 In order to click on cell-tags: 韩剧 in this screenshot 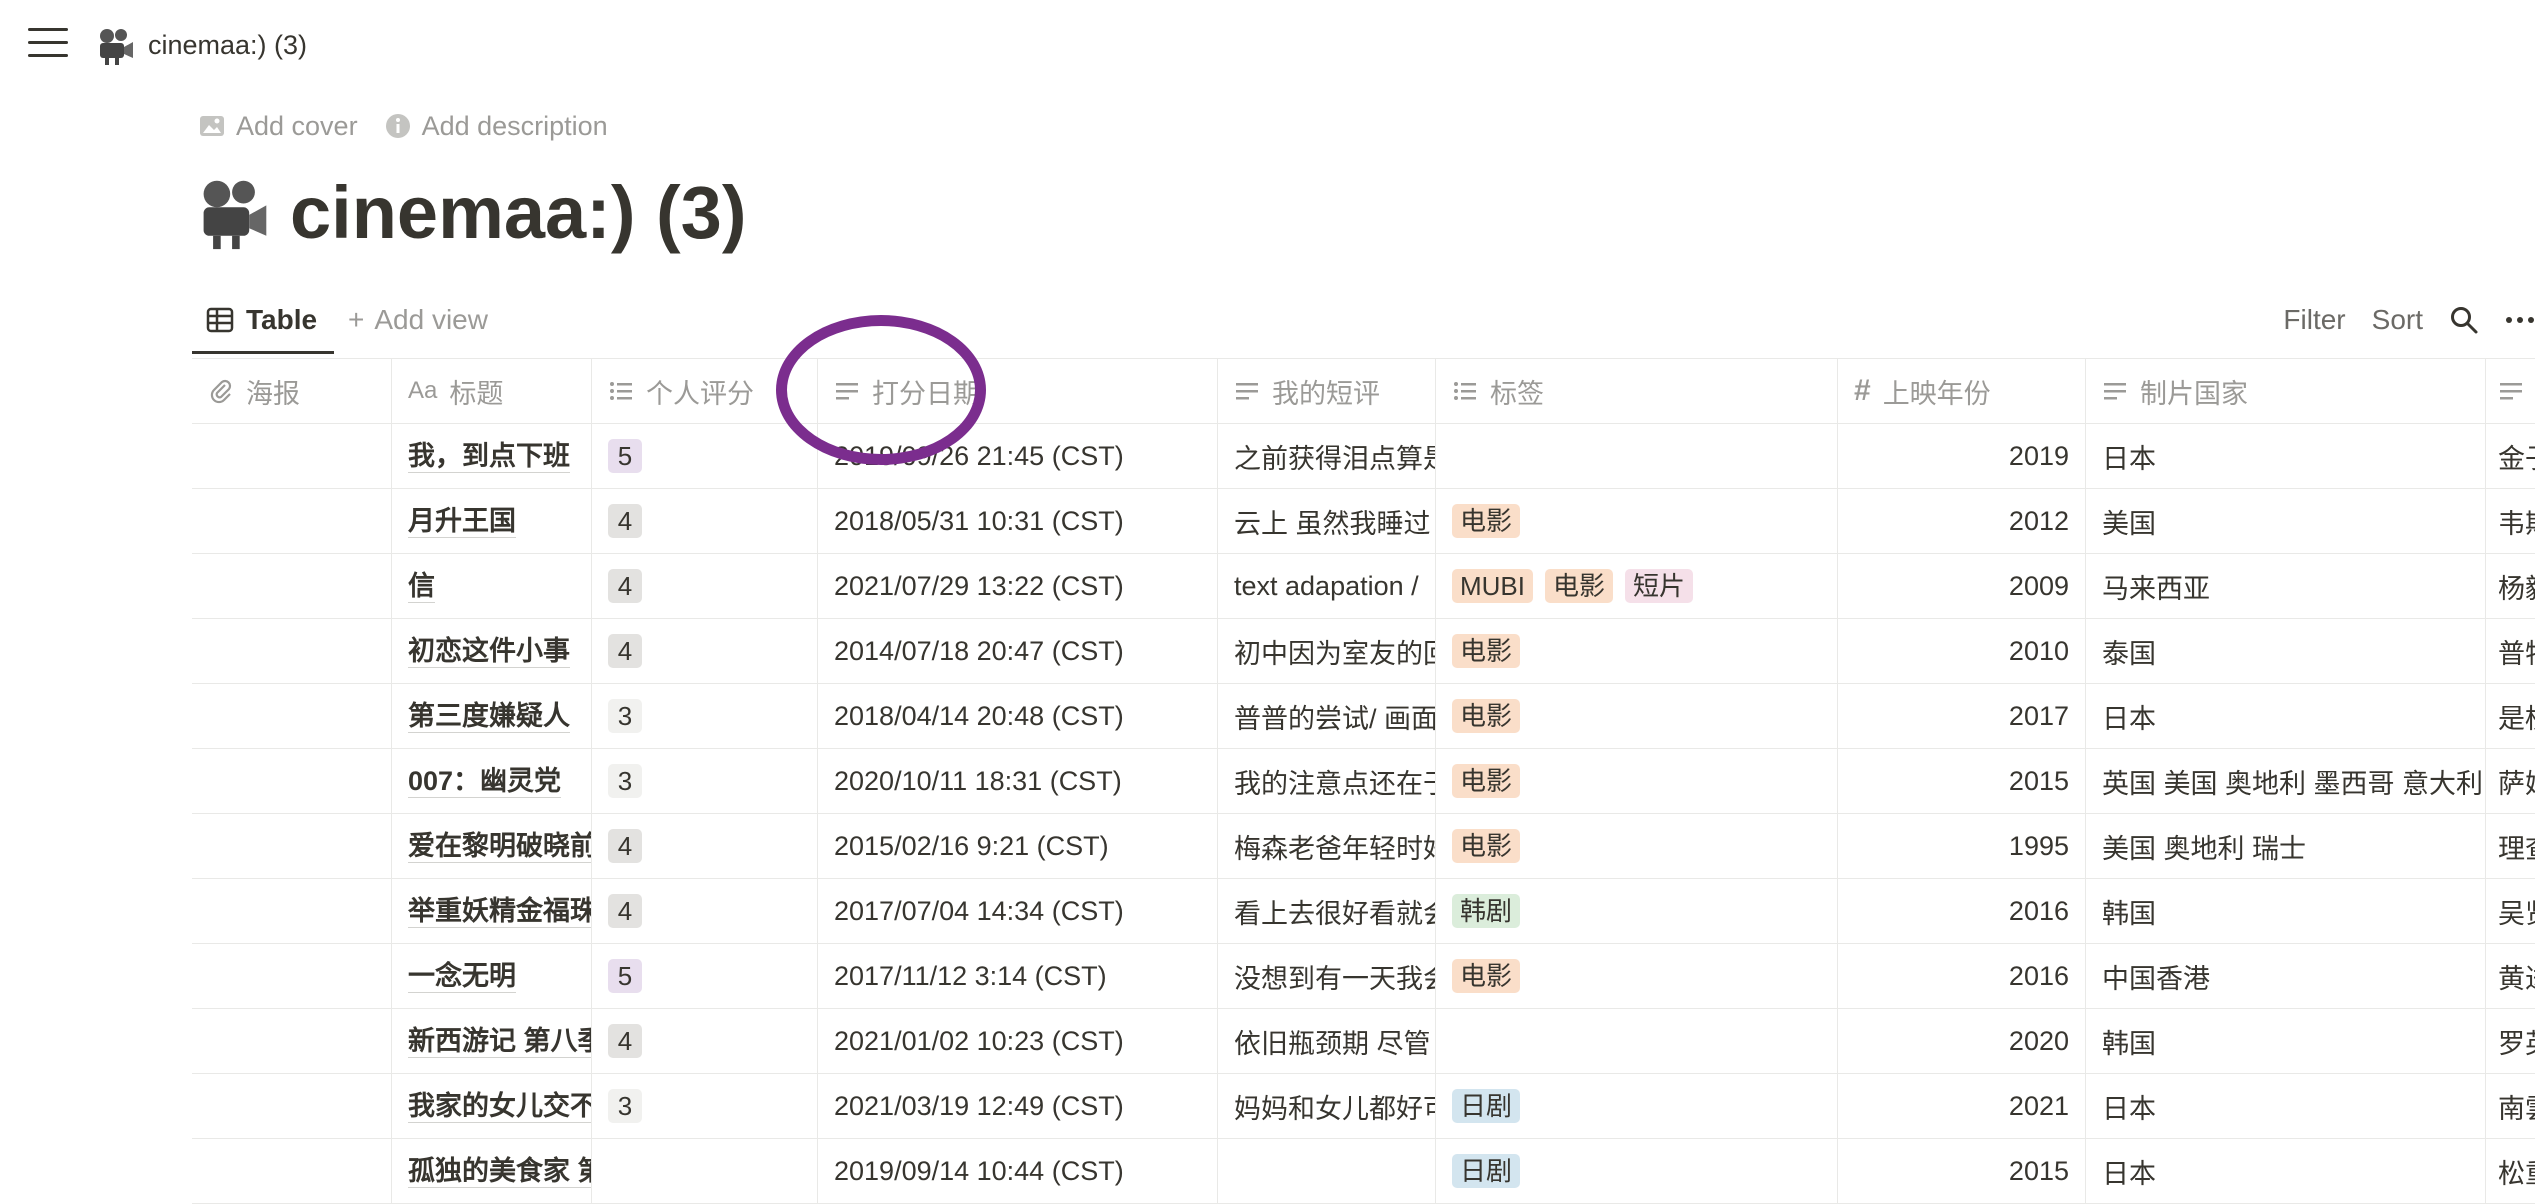, I will do `click(1637, 911)`.